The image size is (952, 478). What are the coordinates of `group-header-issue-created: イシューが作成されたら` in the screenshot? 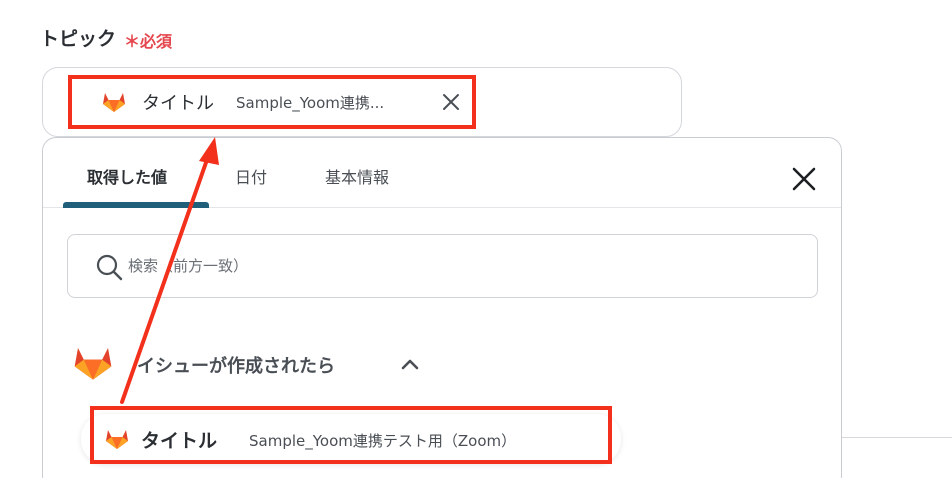 It's located at (323, 364).